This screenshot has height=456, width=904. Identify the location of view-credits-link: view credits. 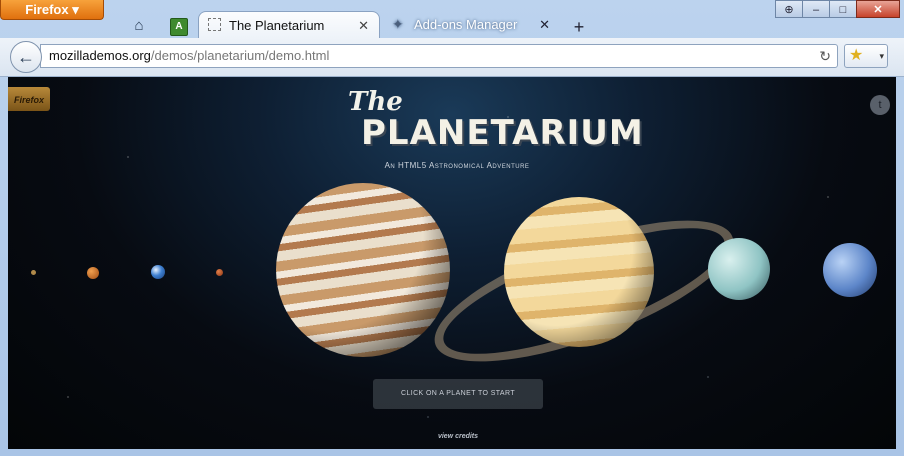
(458, 436).